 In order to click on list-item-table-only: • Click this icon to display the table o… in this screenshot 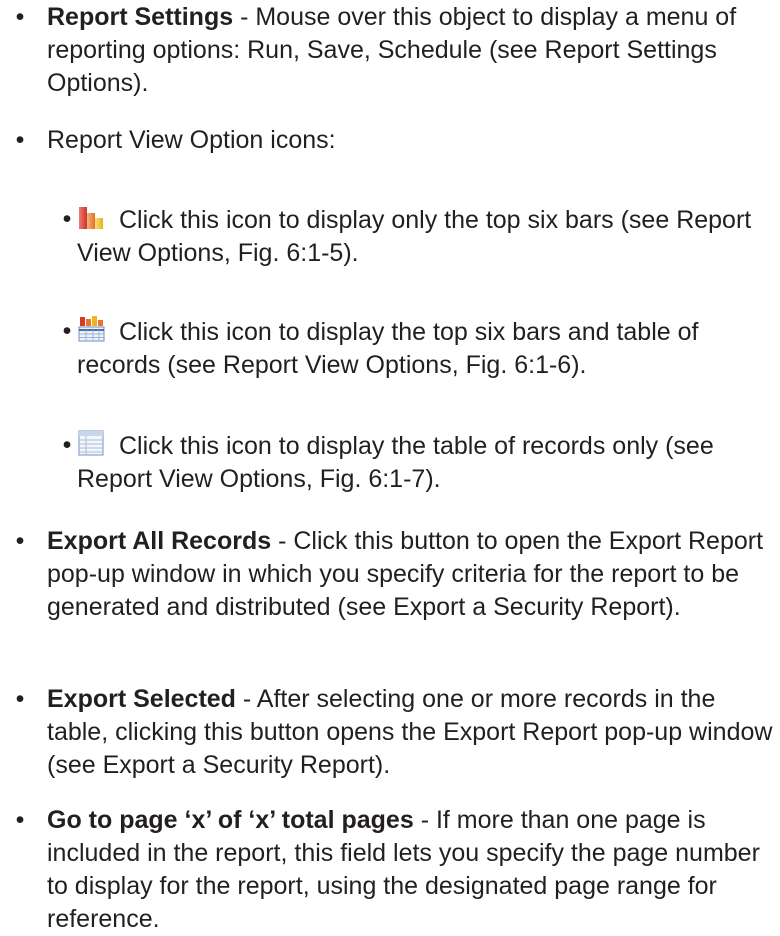, I will do `click(420, 462)`.